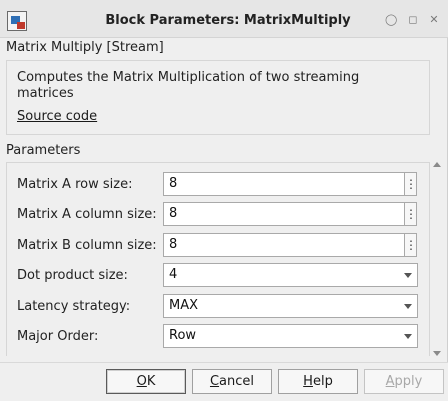  What do you see at coordinates (74, 306) in the screenshot?
I see `latency-strategy-label: Latency strategy:` at bounding box center [74, 306].